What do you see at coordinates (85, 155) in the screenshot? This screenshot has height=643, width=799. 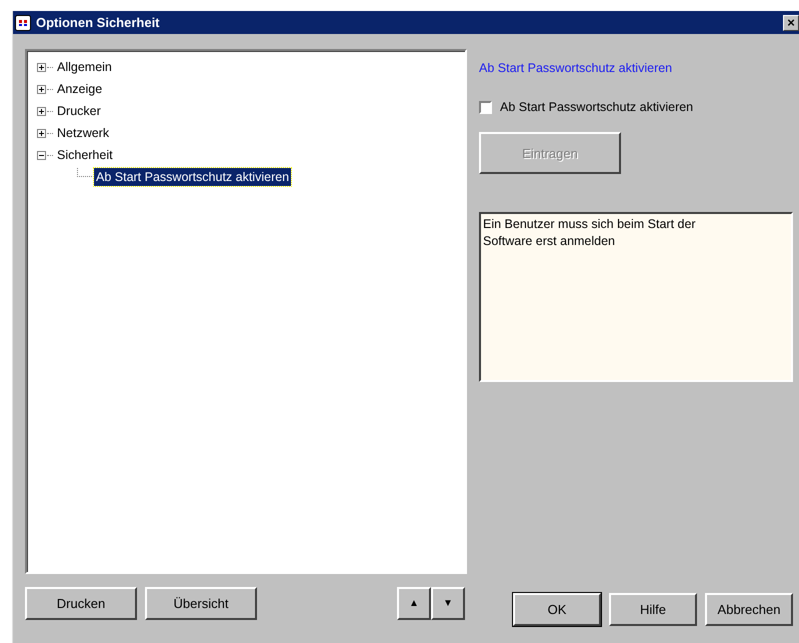 I see `tree-item: Sicherheit` at bounding box center [85, 155].